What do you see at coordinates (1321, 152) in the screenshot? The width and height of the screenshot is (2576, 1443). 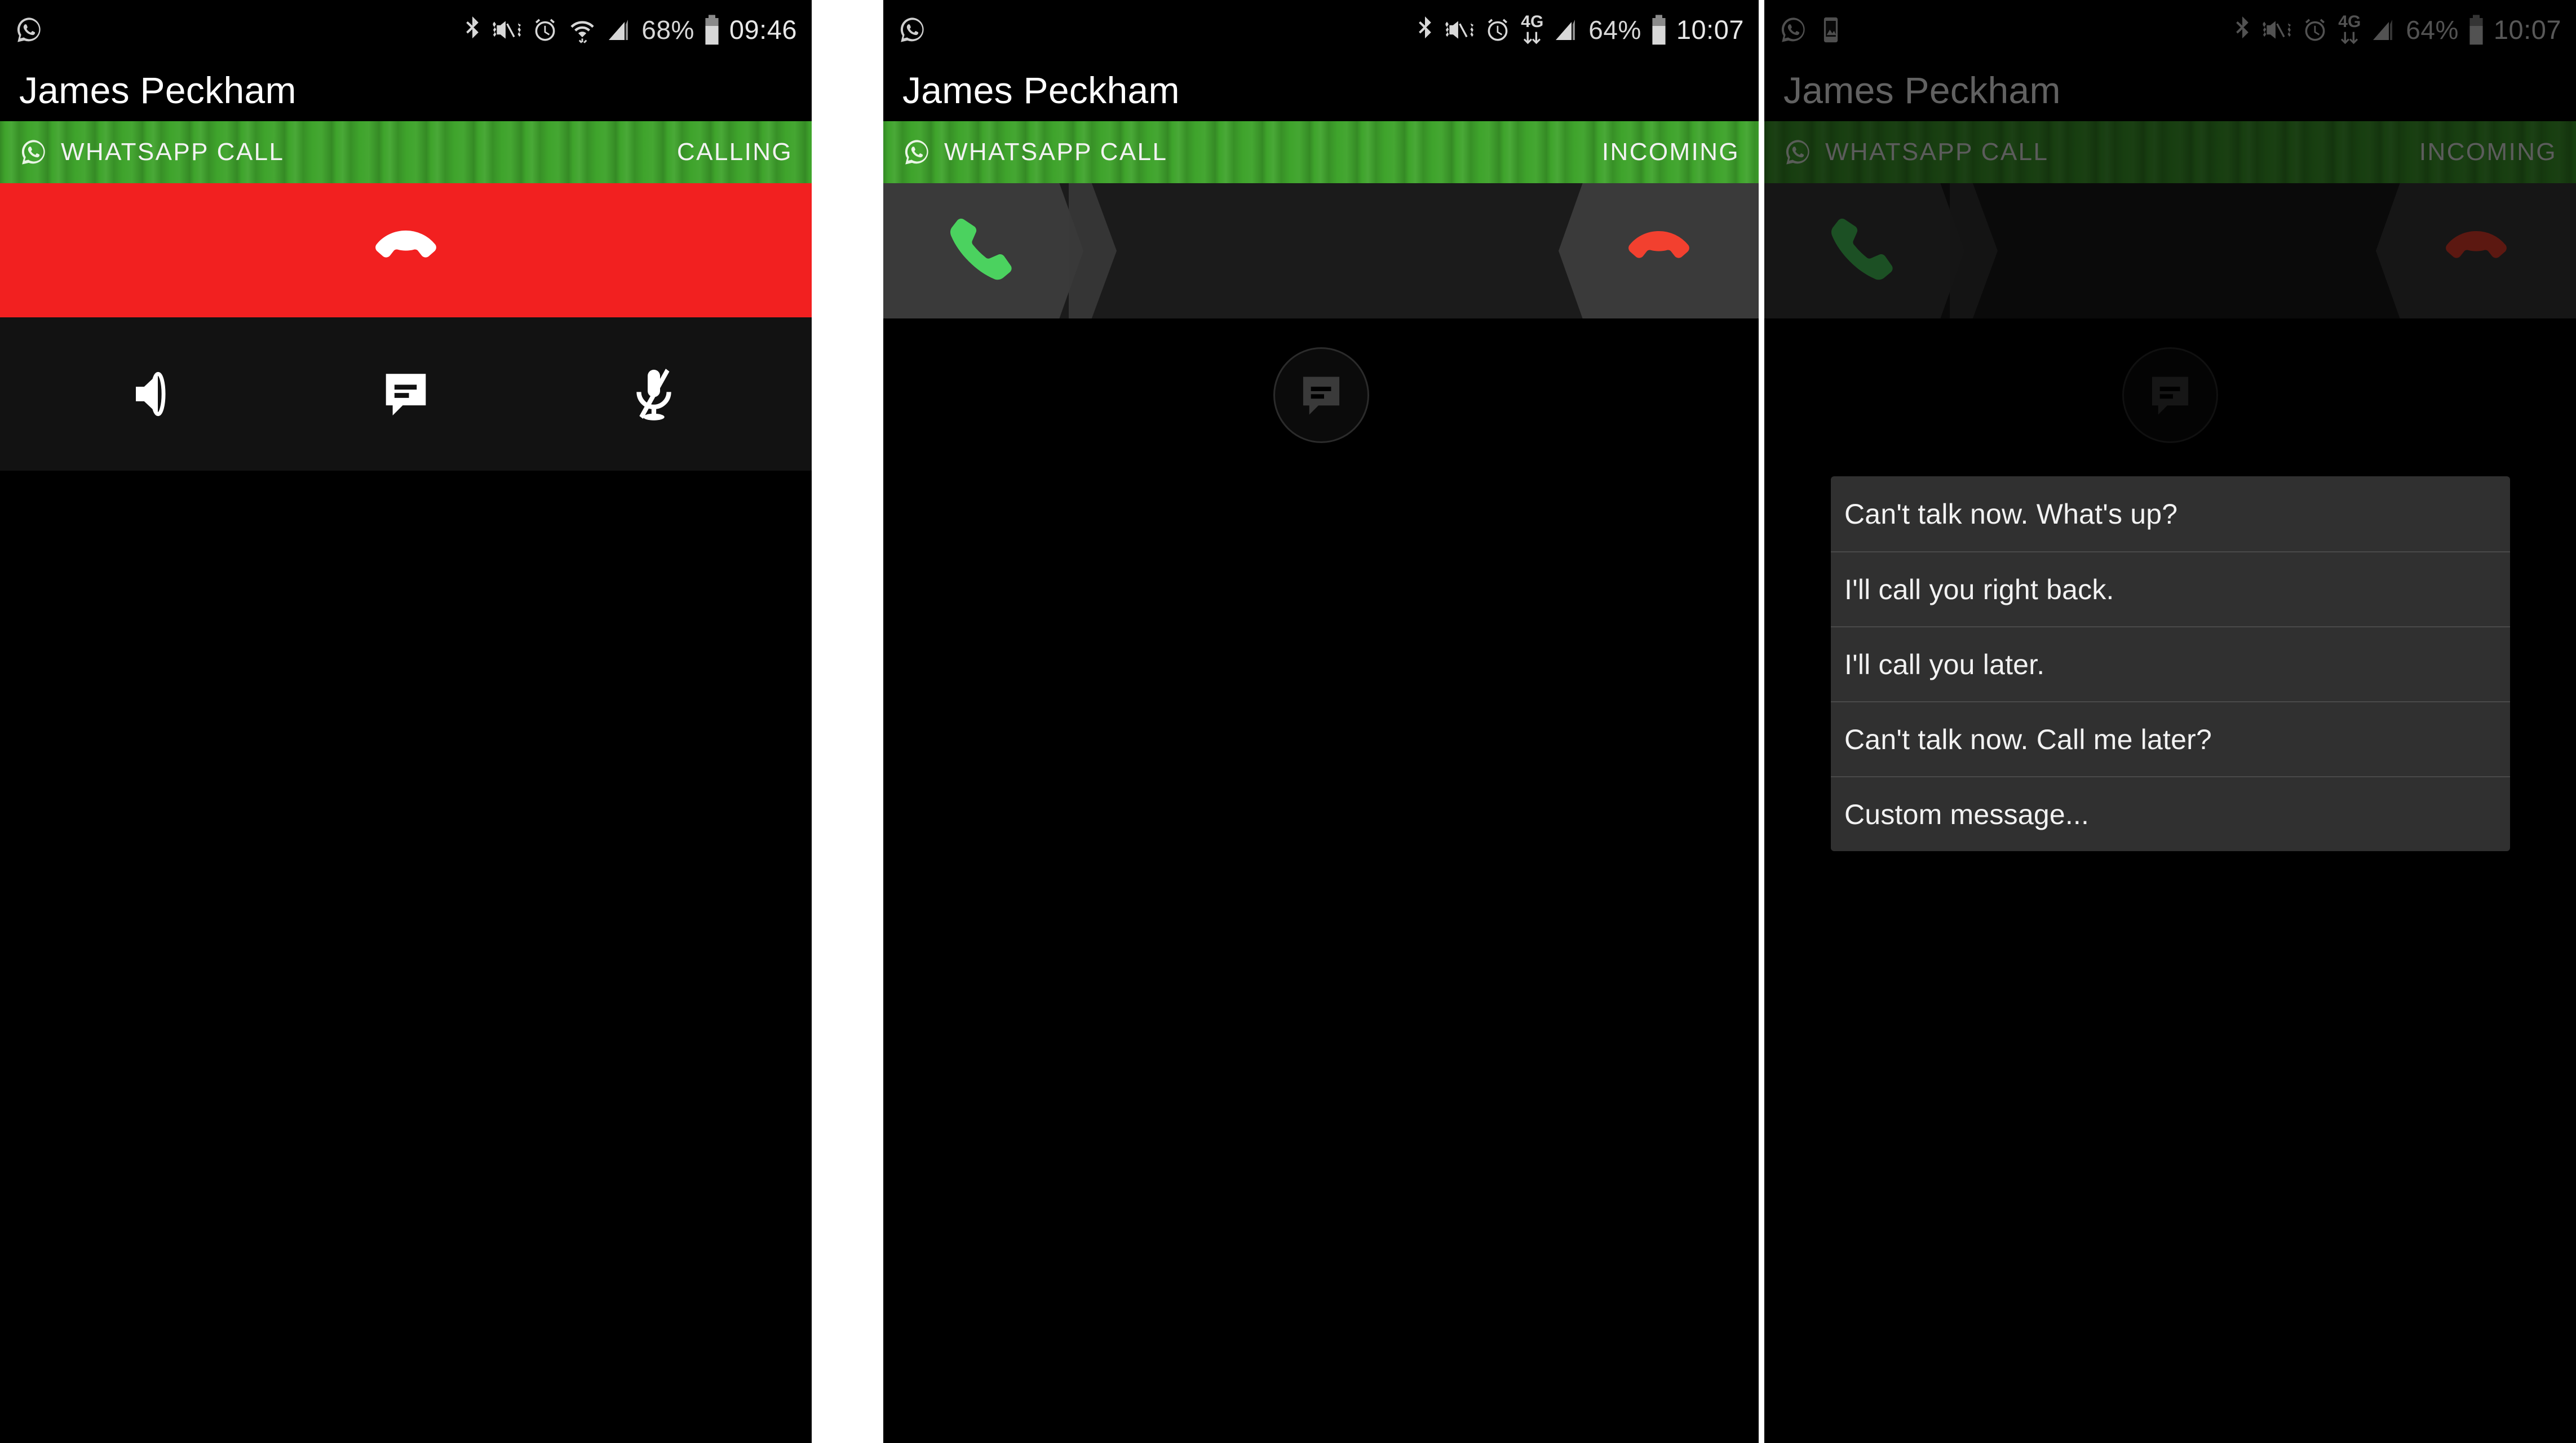 I see `call-status-bar: WHATSAPP CALL INCOMING` at bounding box center [1321, 152].